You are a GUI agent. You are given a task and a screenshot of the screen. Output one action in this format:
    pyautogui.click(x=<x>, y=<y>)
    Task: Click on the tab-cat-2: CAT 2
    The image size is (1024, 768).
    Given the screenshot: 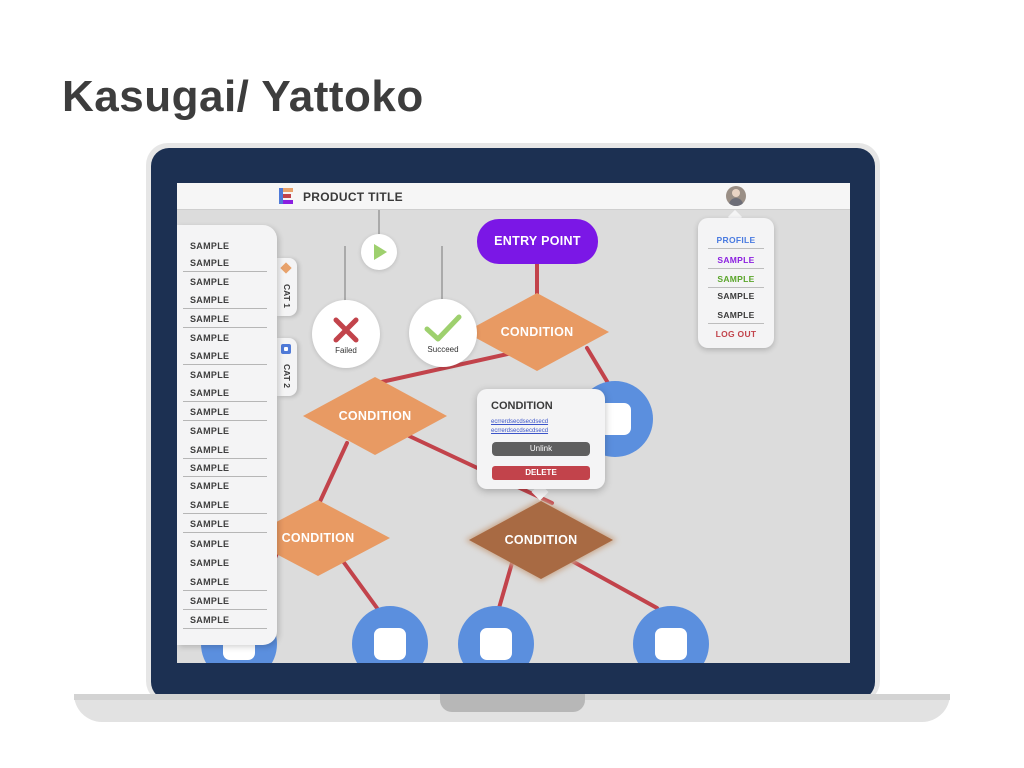 What is the action you would take?
    pyautogui.click(x=287, y=367)
    